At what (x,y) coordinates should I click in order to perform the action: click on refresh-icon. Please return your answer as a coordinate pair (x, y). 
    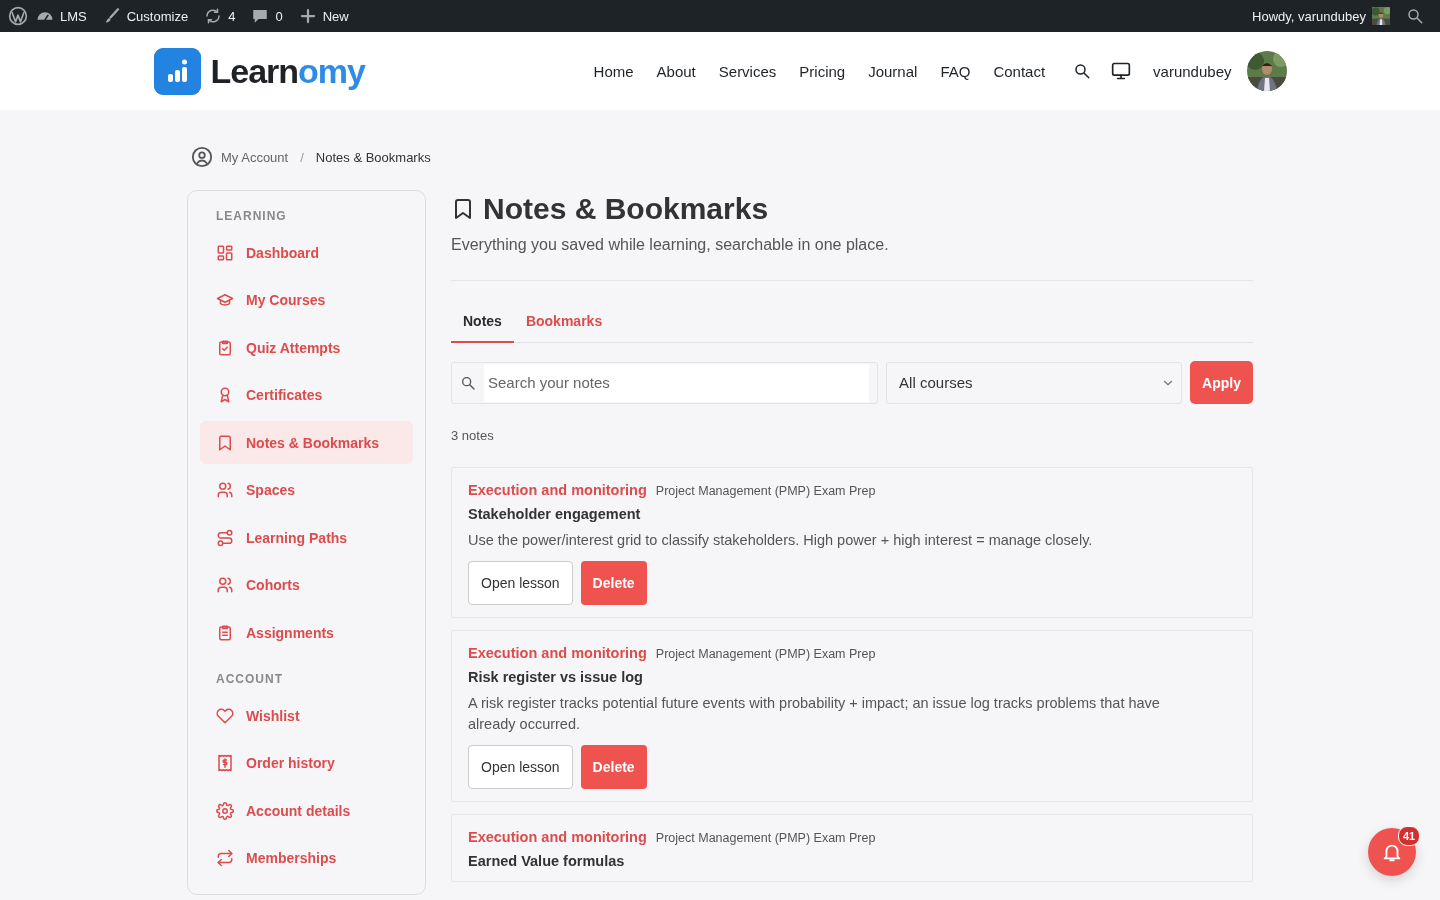
    Looking at the image, I should click on (213, 16).